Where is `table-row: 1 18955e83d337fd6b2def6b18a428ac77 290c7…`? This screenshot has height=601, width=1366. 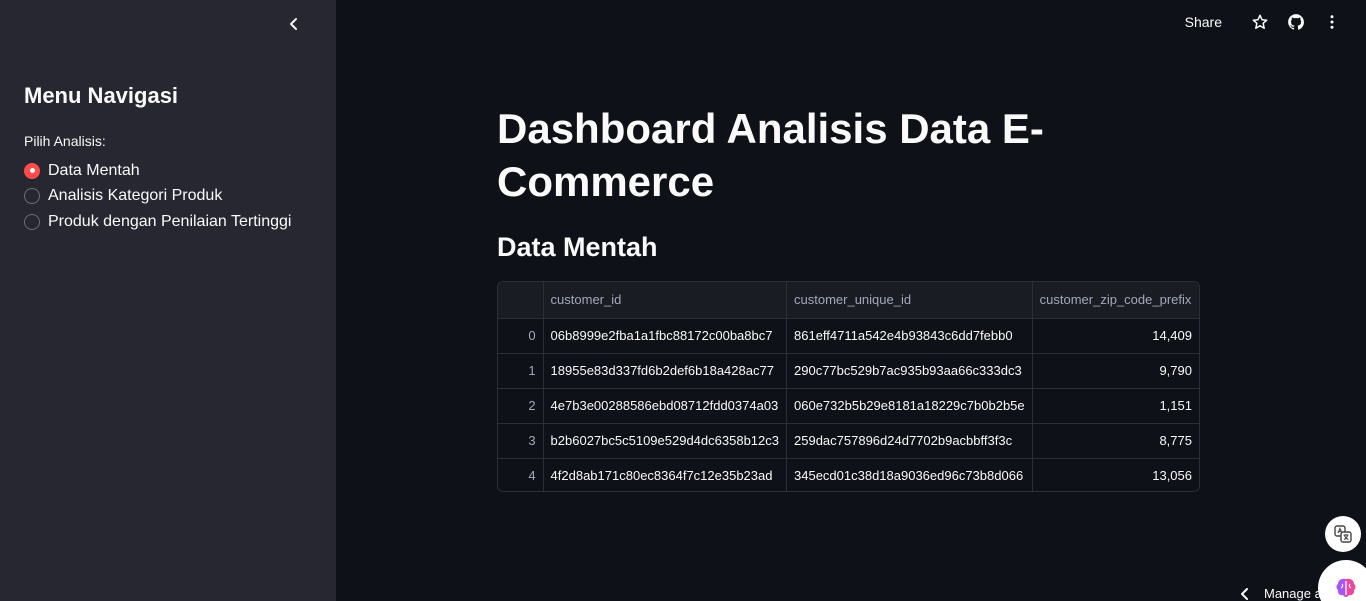
table-row: 1 18955e83d337fd6b2def6b18a428ac77 290c7… is located at coordinates (848, 371).